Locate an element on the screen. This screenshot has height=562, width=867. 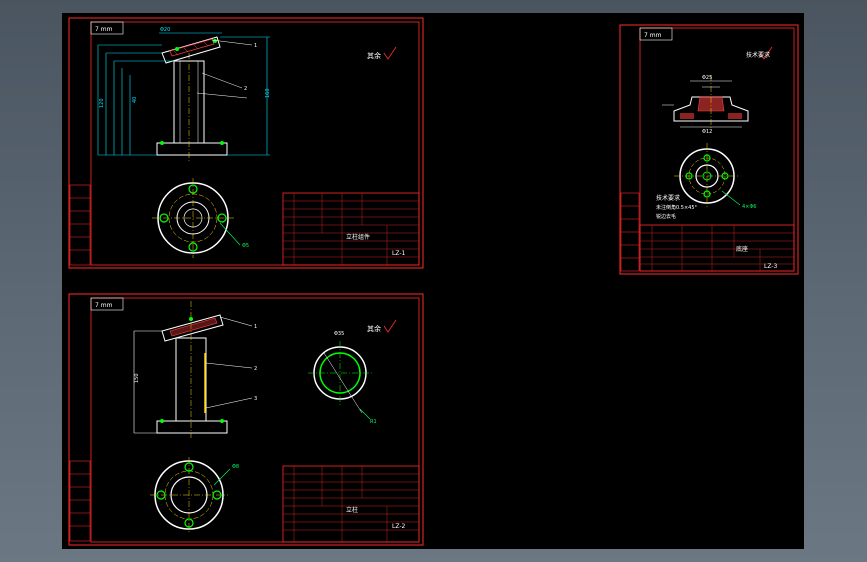
tilted-head is located at coordinates (191, 50).